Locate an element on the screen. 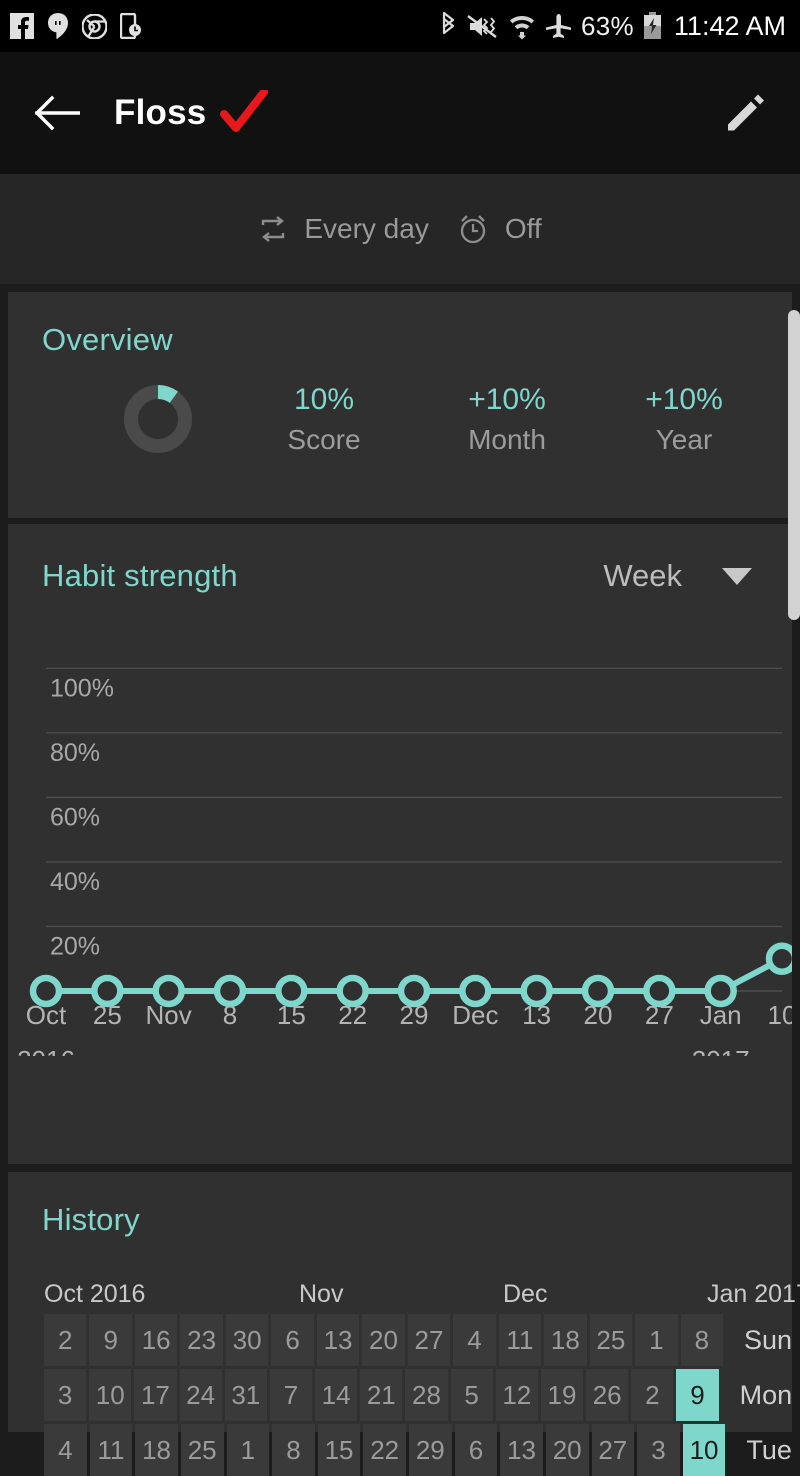 This screenshot has width=800, height=1476. calendar-cell: 12 is located at coordinates (516, 1395).